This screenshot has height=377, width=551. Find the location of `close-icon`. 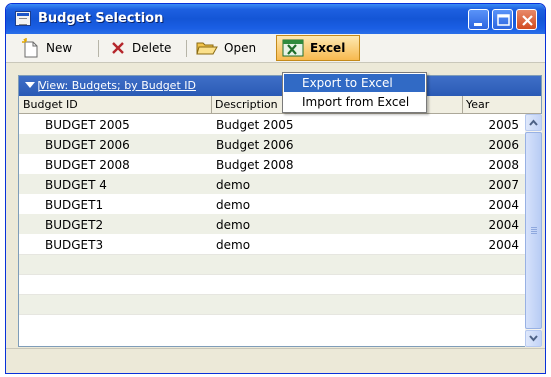

close-icon is located at coordinates (527, 20).